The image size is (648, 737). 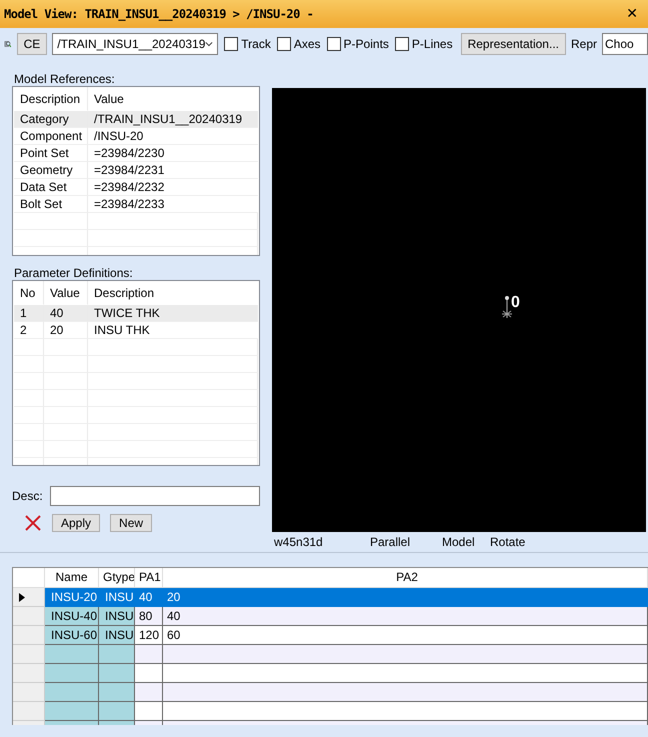 What do you see at coordinates (66, 330) in the screenshot?
I see `list-cell: 20` at bounding box center [66, 330].